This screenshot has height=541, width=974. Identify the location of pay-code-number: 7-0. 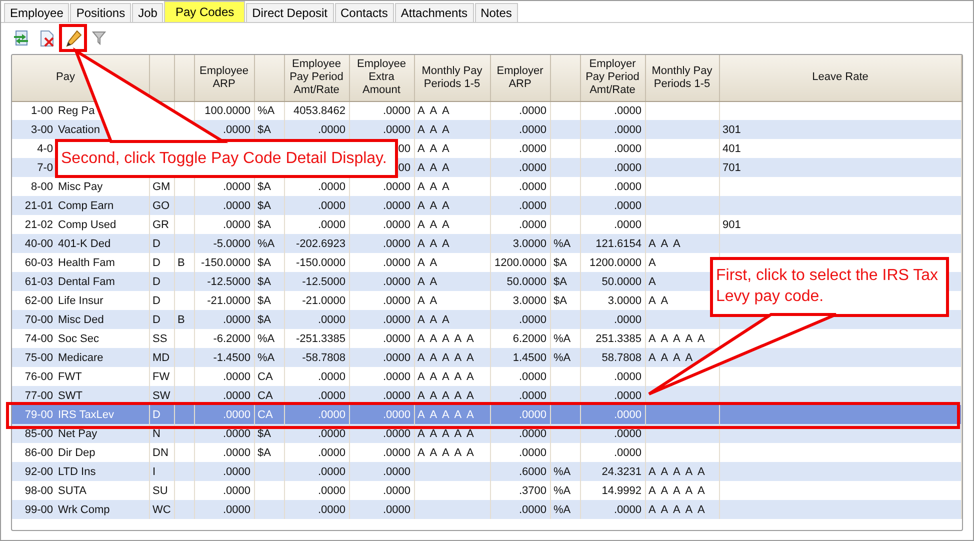
(44, 168).